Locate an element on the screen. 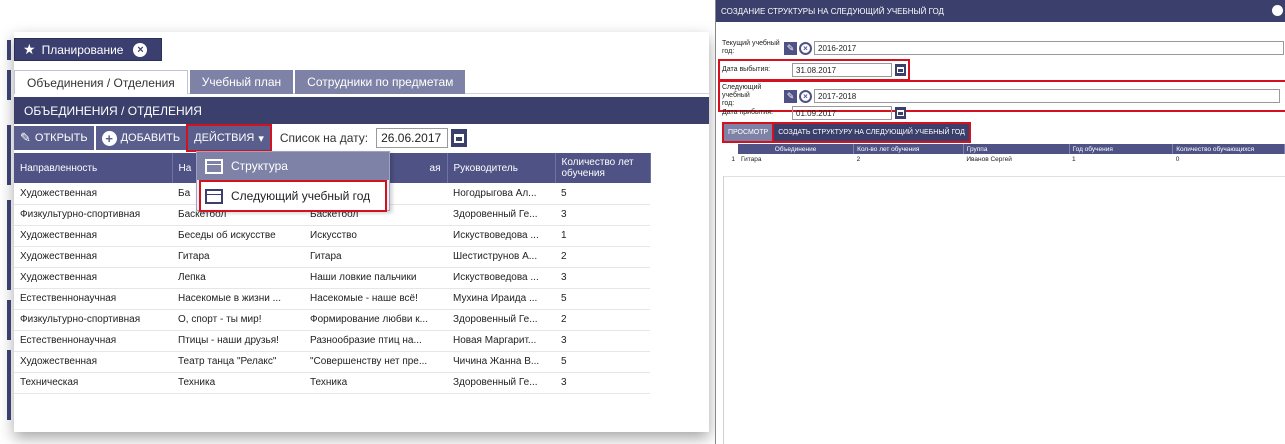 The height and width of the screenshot is (444, 1285). next-year-label: Следующий учебный год: is located at coordinates (742, 95).